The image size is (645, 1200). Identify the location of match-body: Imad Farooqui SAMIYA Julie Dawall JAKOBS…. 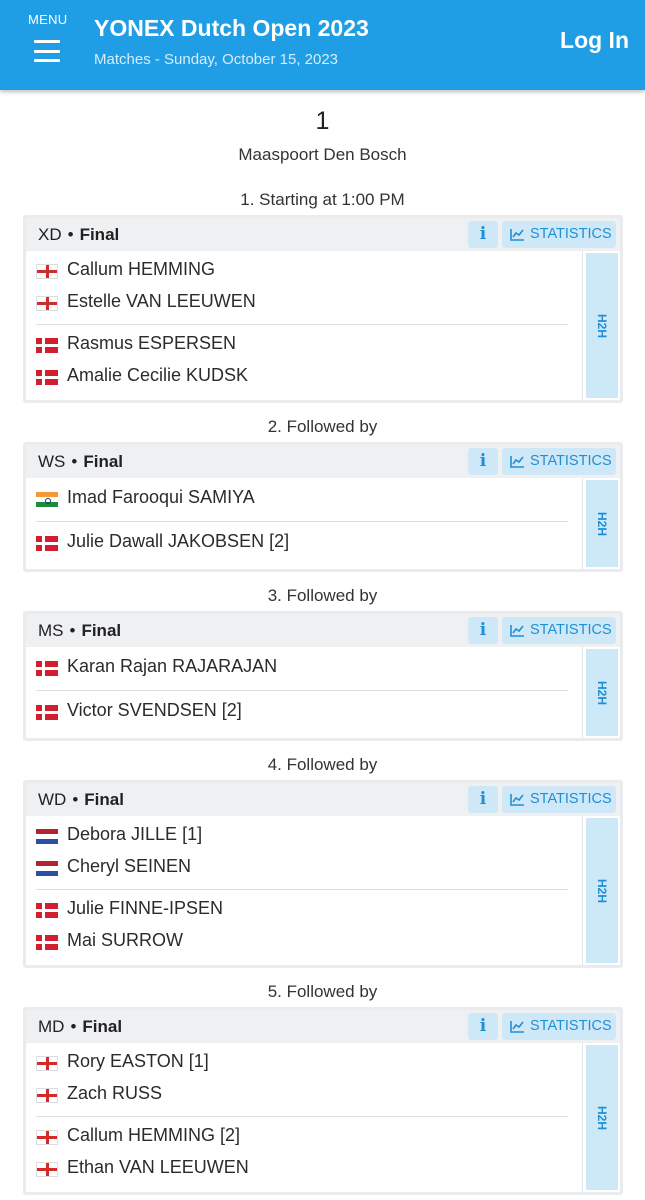
(323, 523).